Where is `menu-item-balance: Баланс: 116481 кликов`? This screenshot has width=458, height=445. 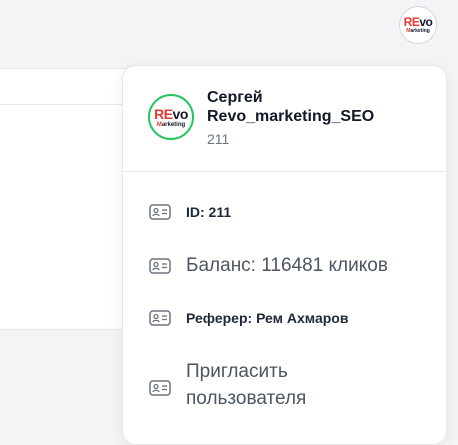
menu-item-balance: Баланс: 116481 кликов is located at coordinates (268, 265).